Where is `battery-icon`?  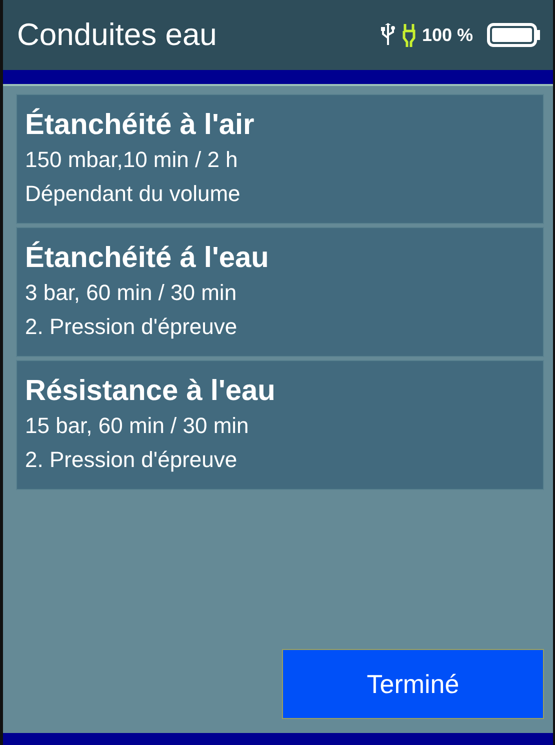
battery-icon is located at coordinates (514, 35).